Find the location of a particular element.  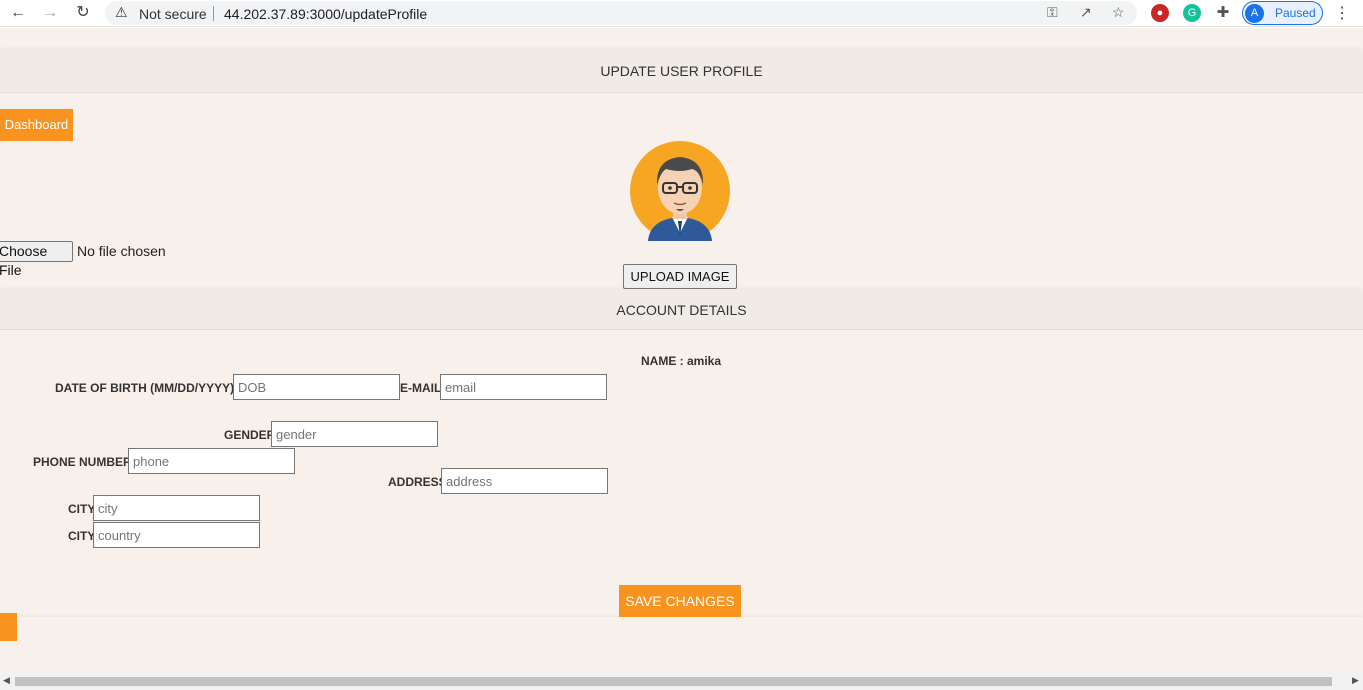

share-icon: ↗ is located at coordinates (1086, 12).